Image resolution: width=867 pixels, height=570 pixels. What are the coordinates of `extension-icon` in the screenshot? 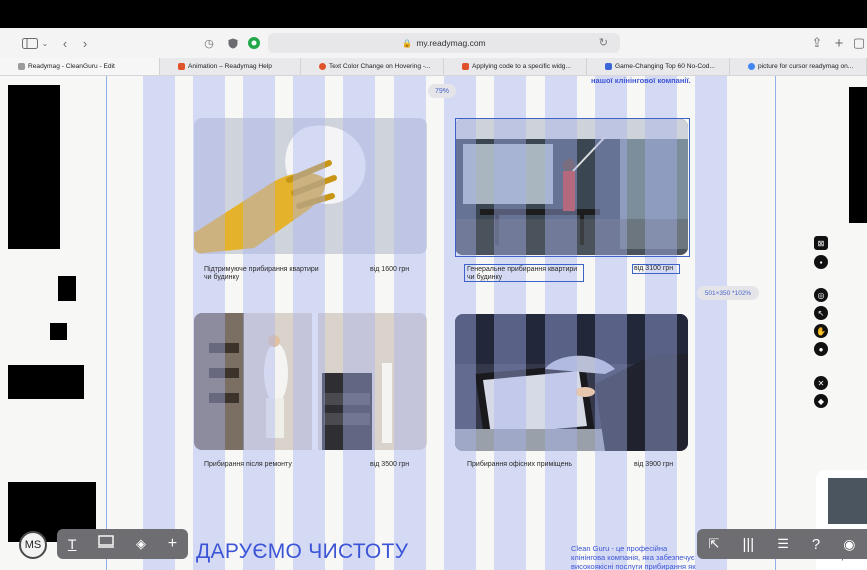 It's located at (254, 43).